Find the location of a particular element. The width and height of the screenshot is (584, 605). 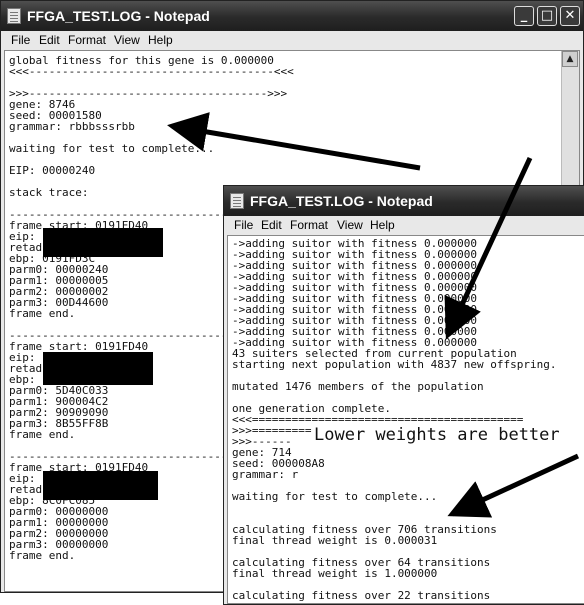

arrow-to-grammar is located at coordinates (294, 141).